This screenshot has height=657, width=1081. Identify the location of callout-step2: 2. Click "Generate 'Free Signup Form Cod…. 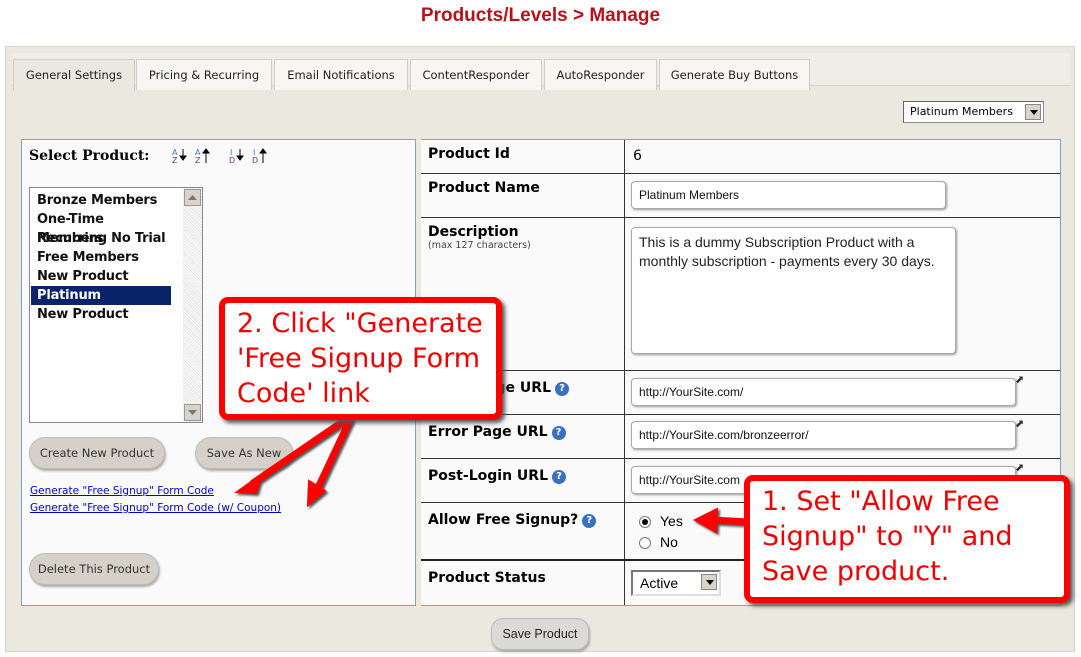
(360, 358).